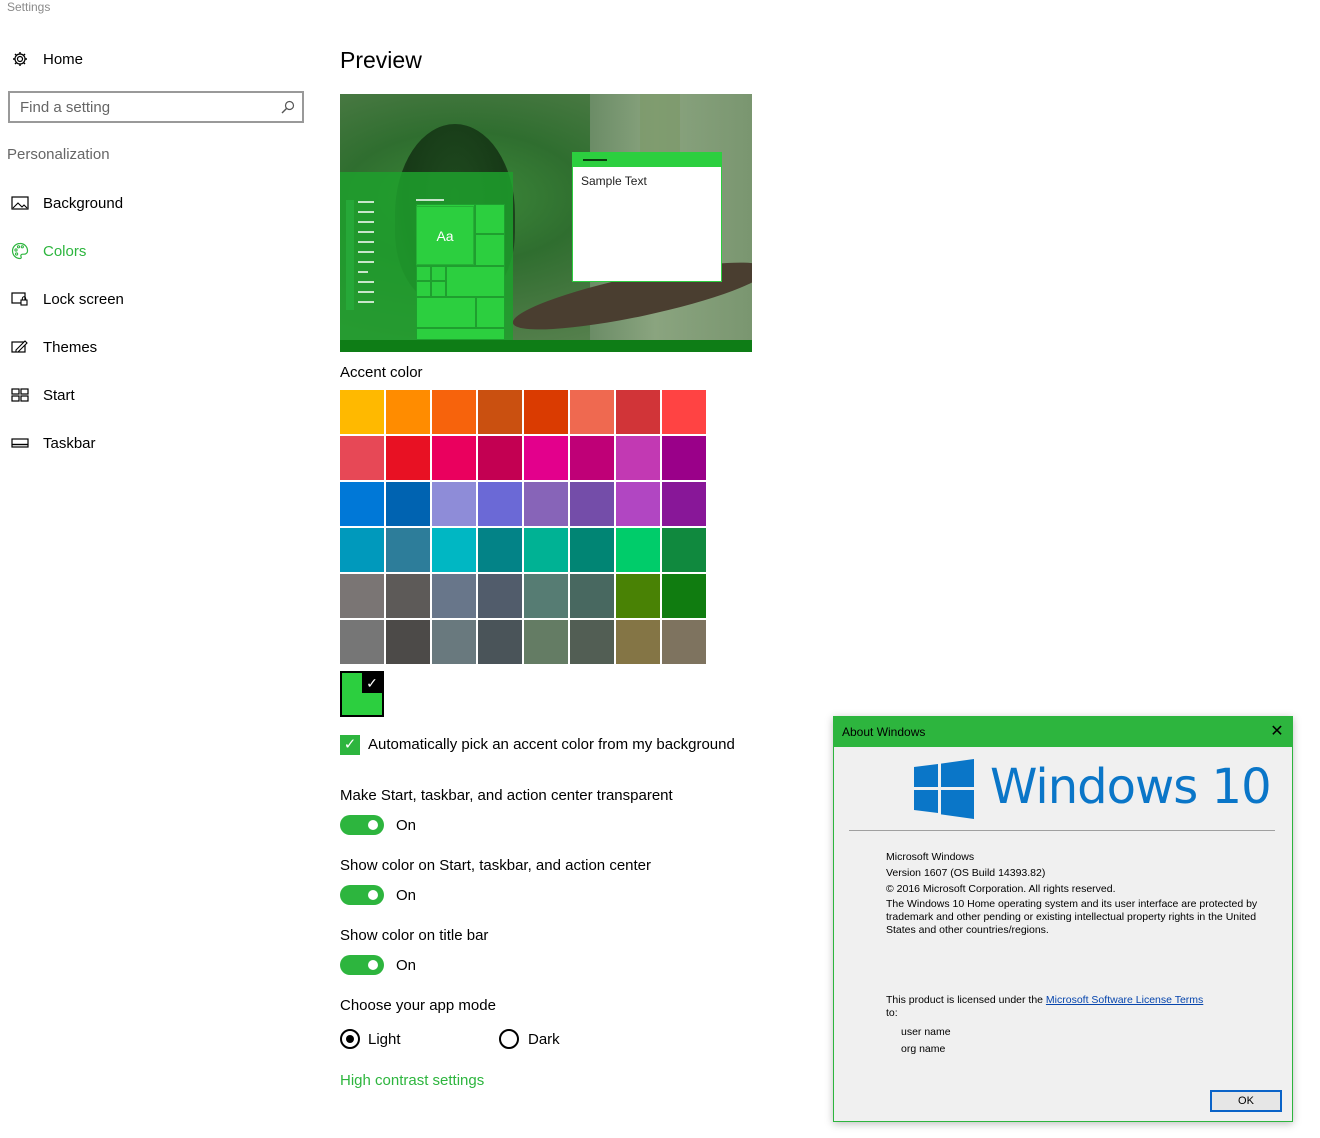 The height and width of the screenshot is (1138, 1320). What do you see at coordinates (83, 299) in the screenshot?
I see `sidebar-item-label: Lock screen` at bounding box center [83, 299].